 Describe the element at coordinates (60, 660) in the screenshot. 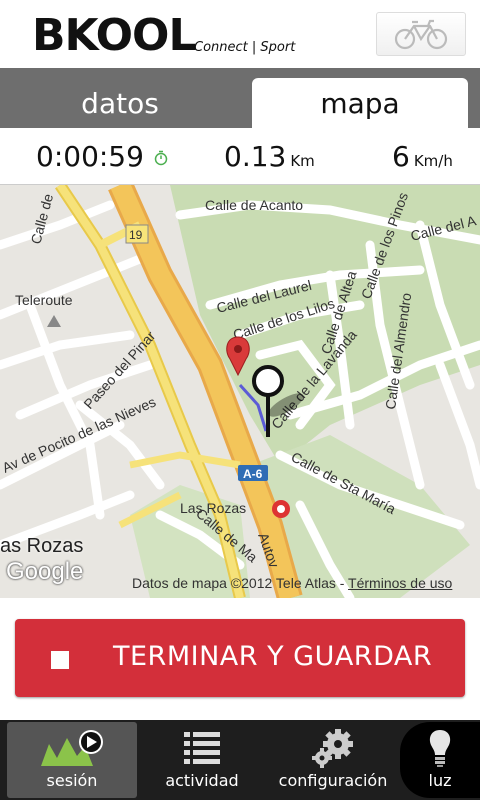

I see `stop-icon` at that location.